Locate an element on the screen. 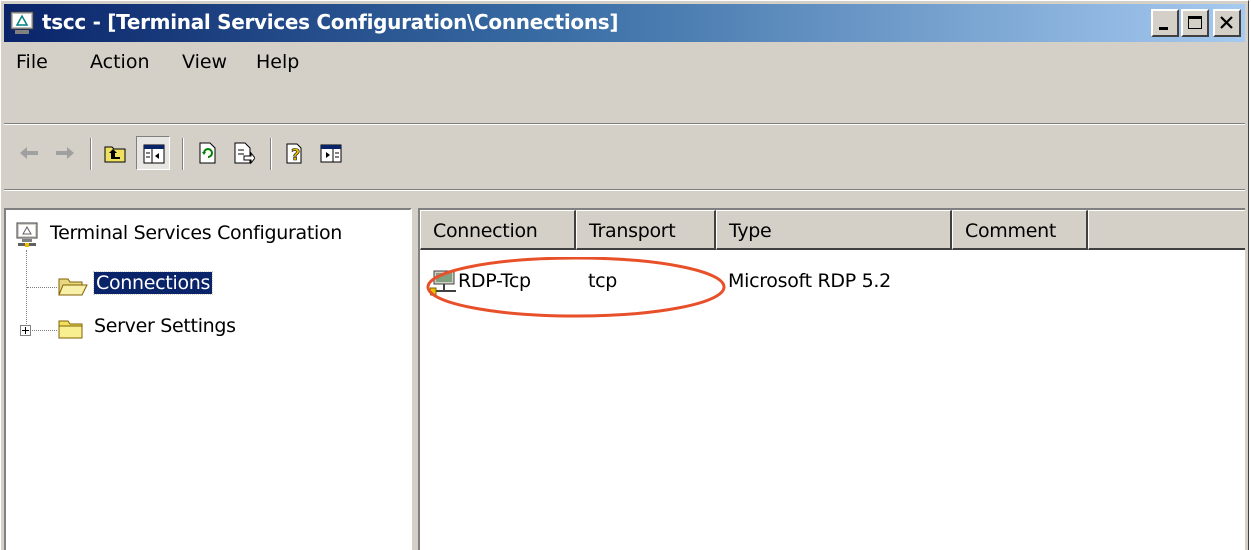 This screenshot has width=1251, height=550. tree-root-label: Terminal Services Configuration is located at coordinates (196, 233).